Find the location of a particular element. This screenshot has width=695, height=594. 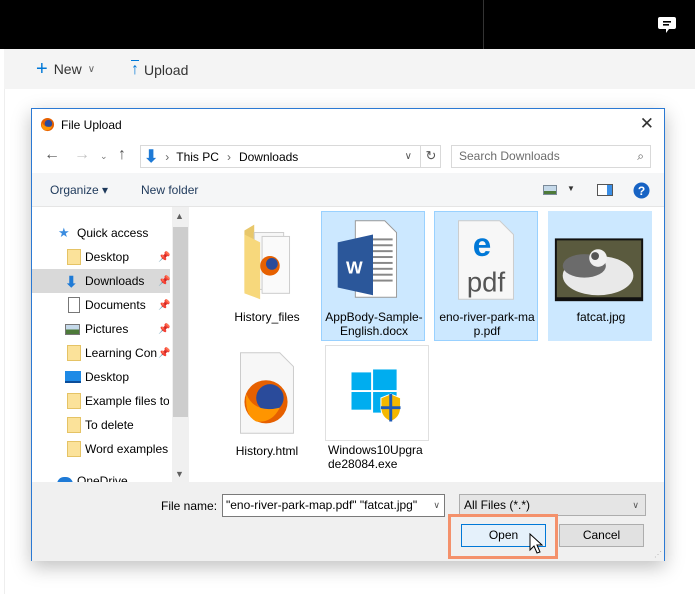

sidebar-item-downloads: ⬇ Downloads 📌 is located at coordinates (101, 281).